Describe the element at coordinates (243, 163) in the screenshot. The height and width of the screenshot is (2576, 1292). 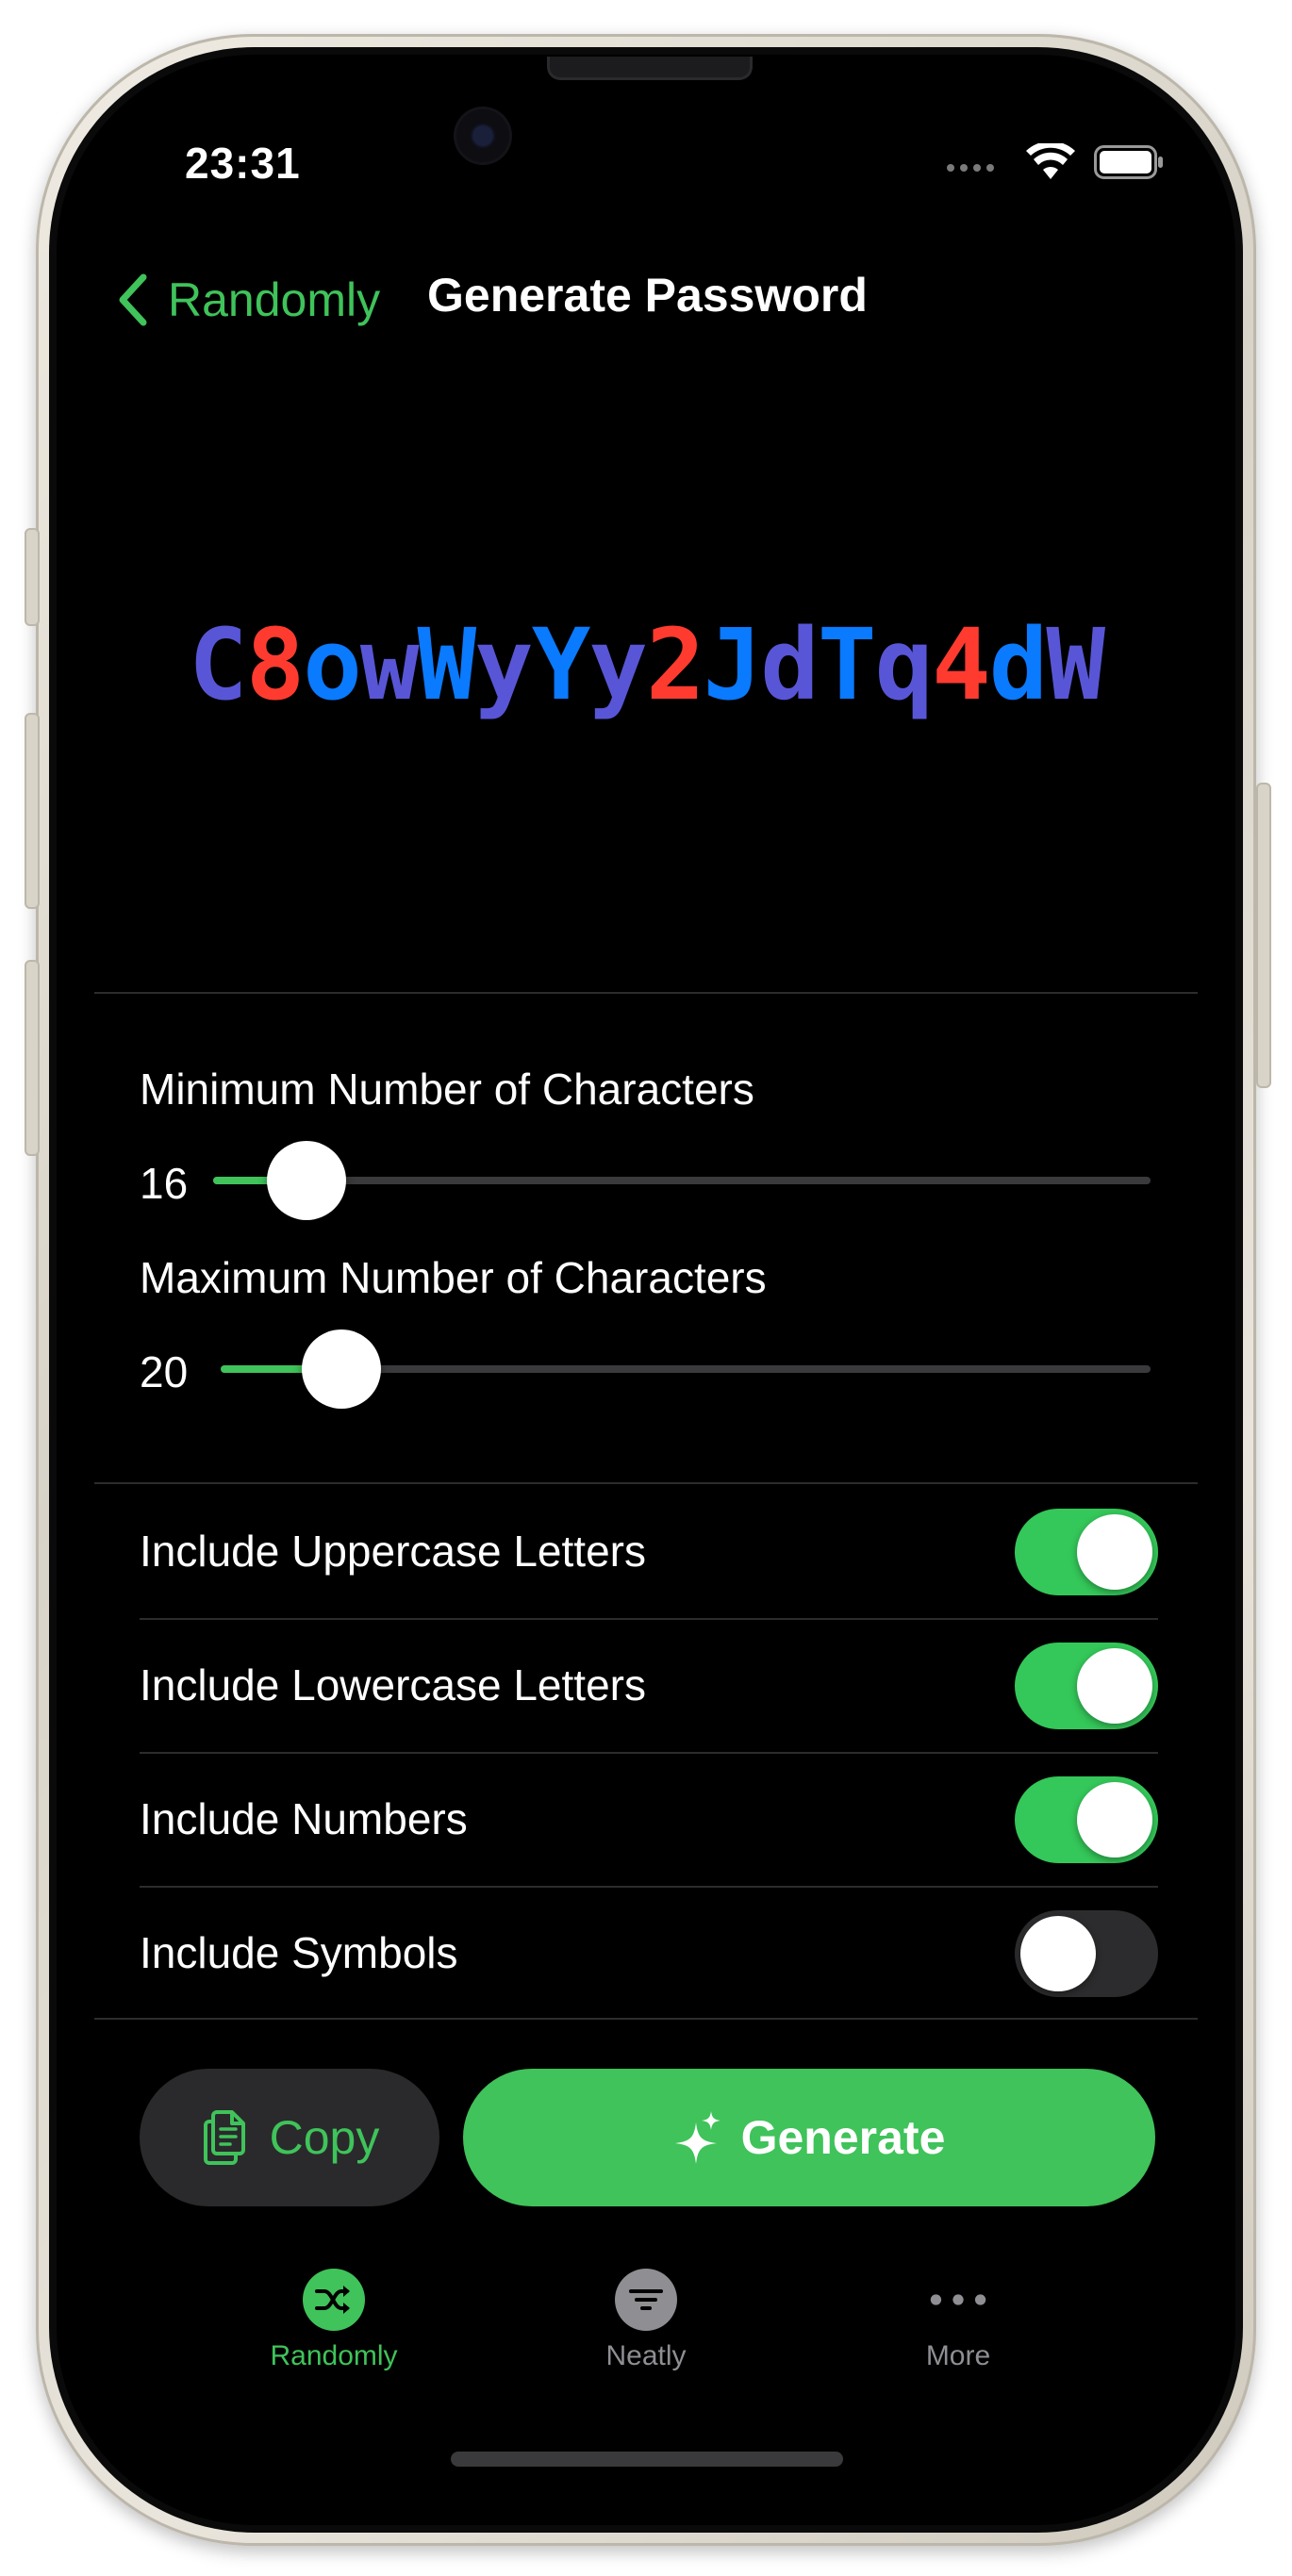
I see `status-time: 23:31` at that location.